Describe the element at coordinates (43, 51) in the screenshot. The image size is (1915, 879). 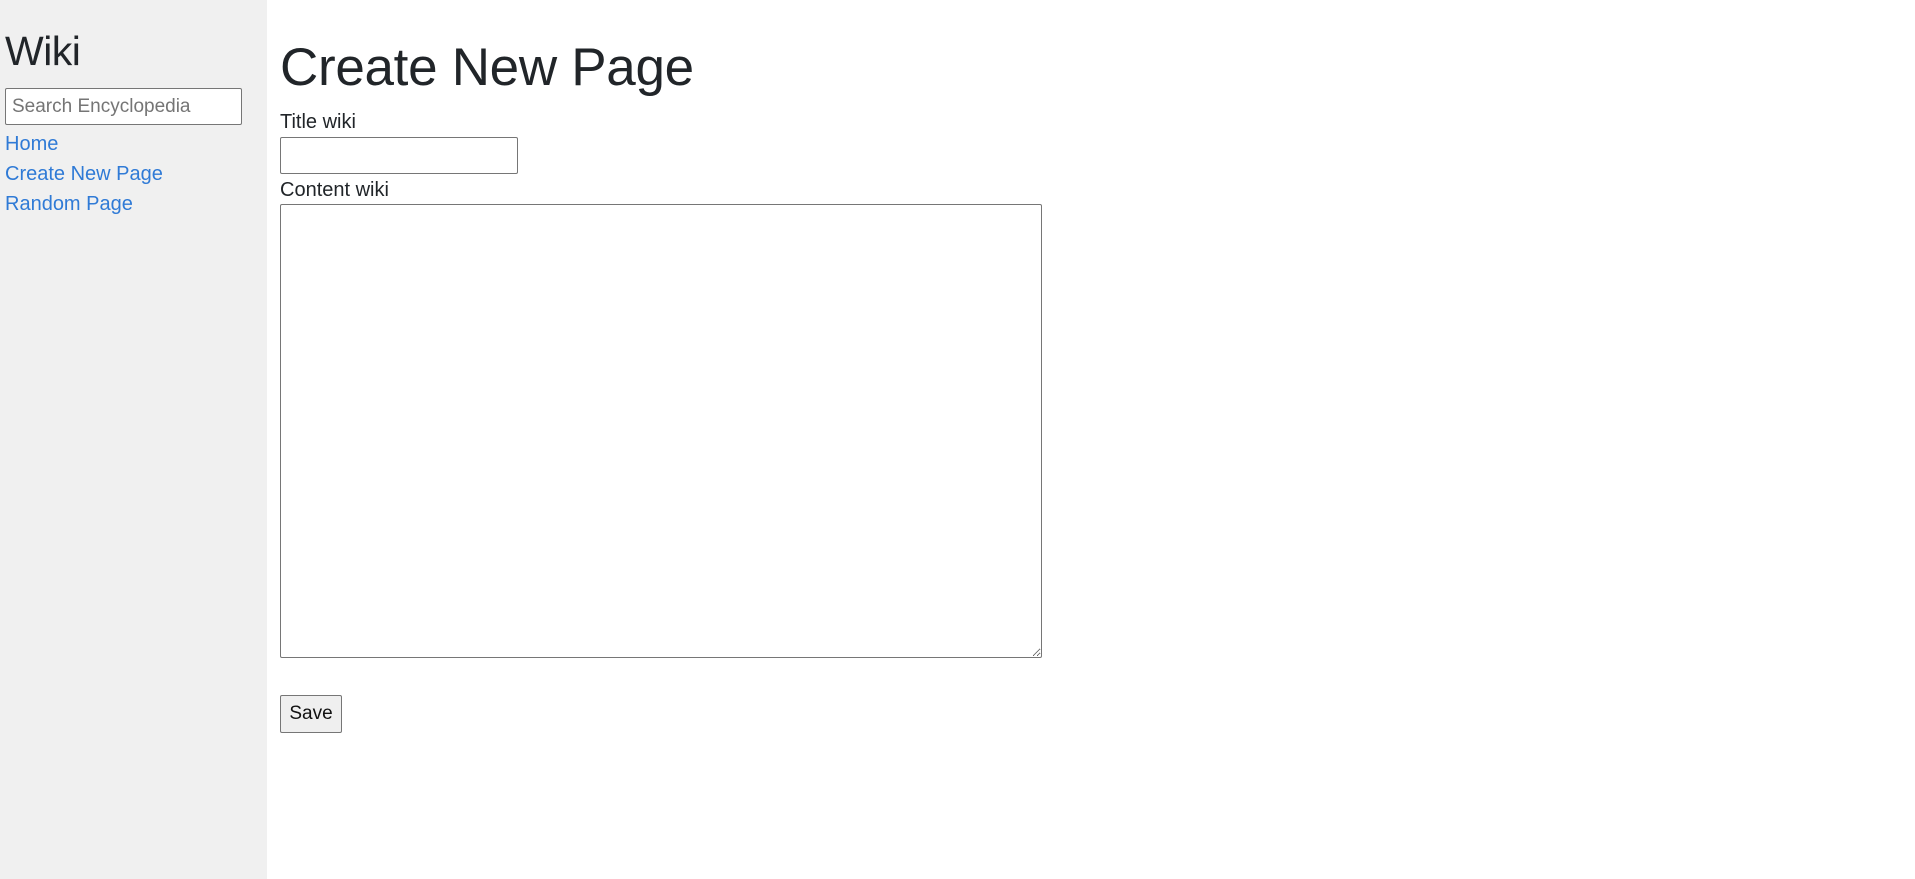
I see `sidebar-heading: Wiki` at that location.